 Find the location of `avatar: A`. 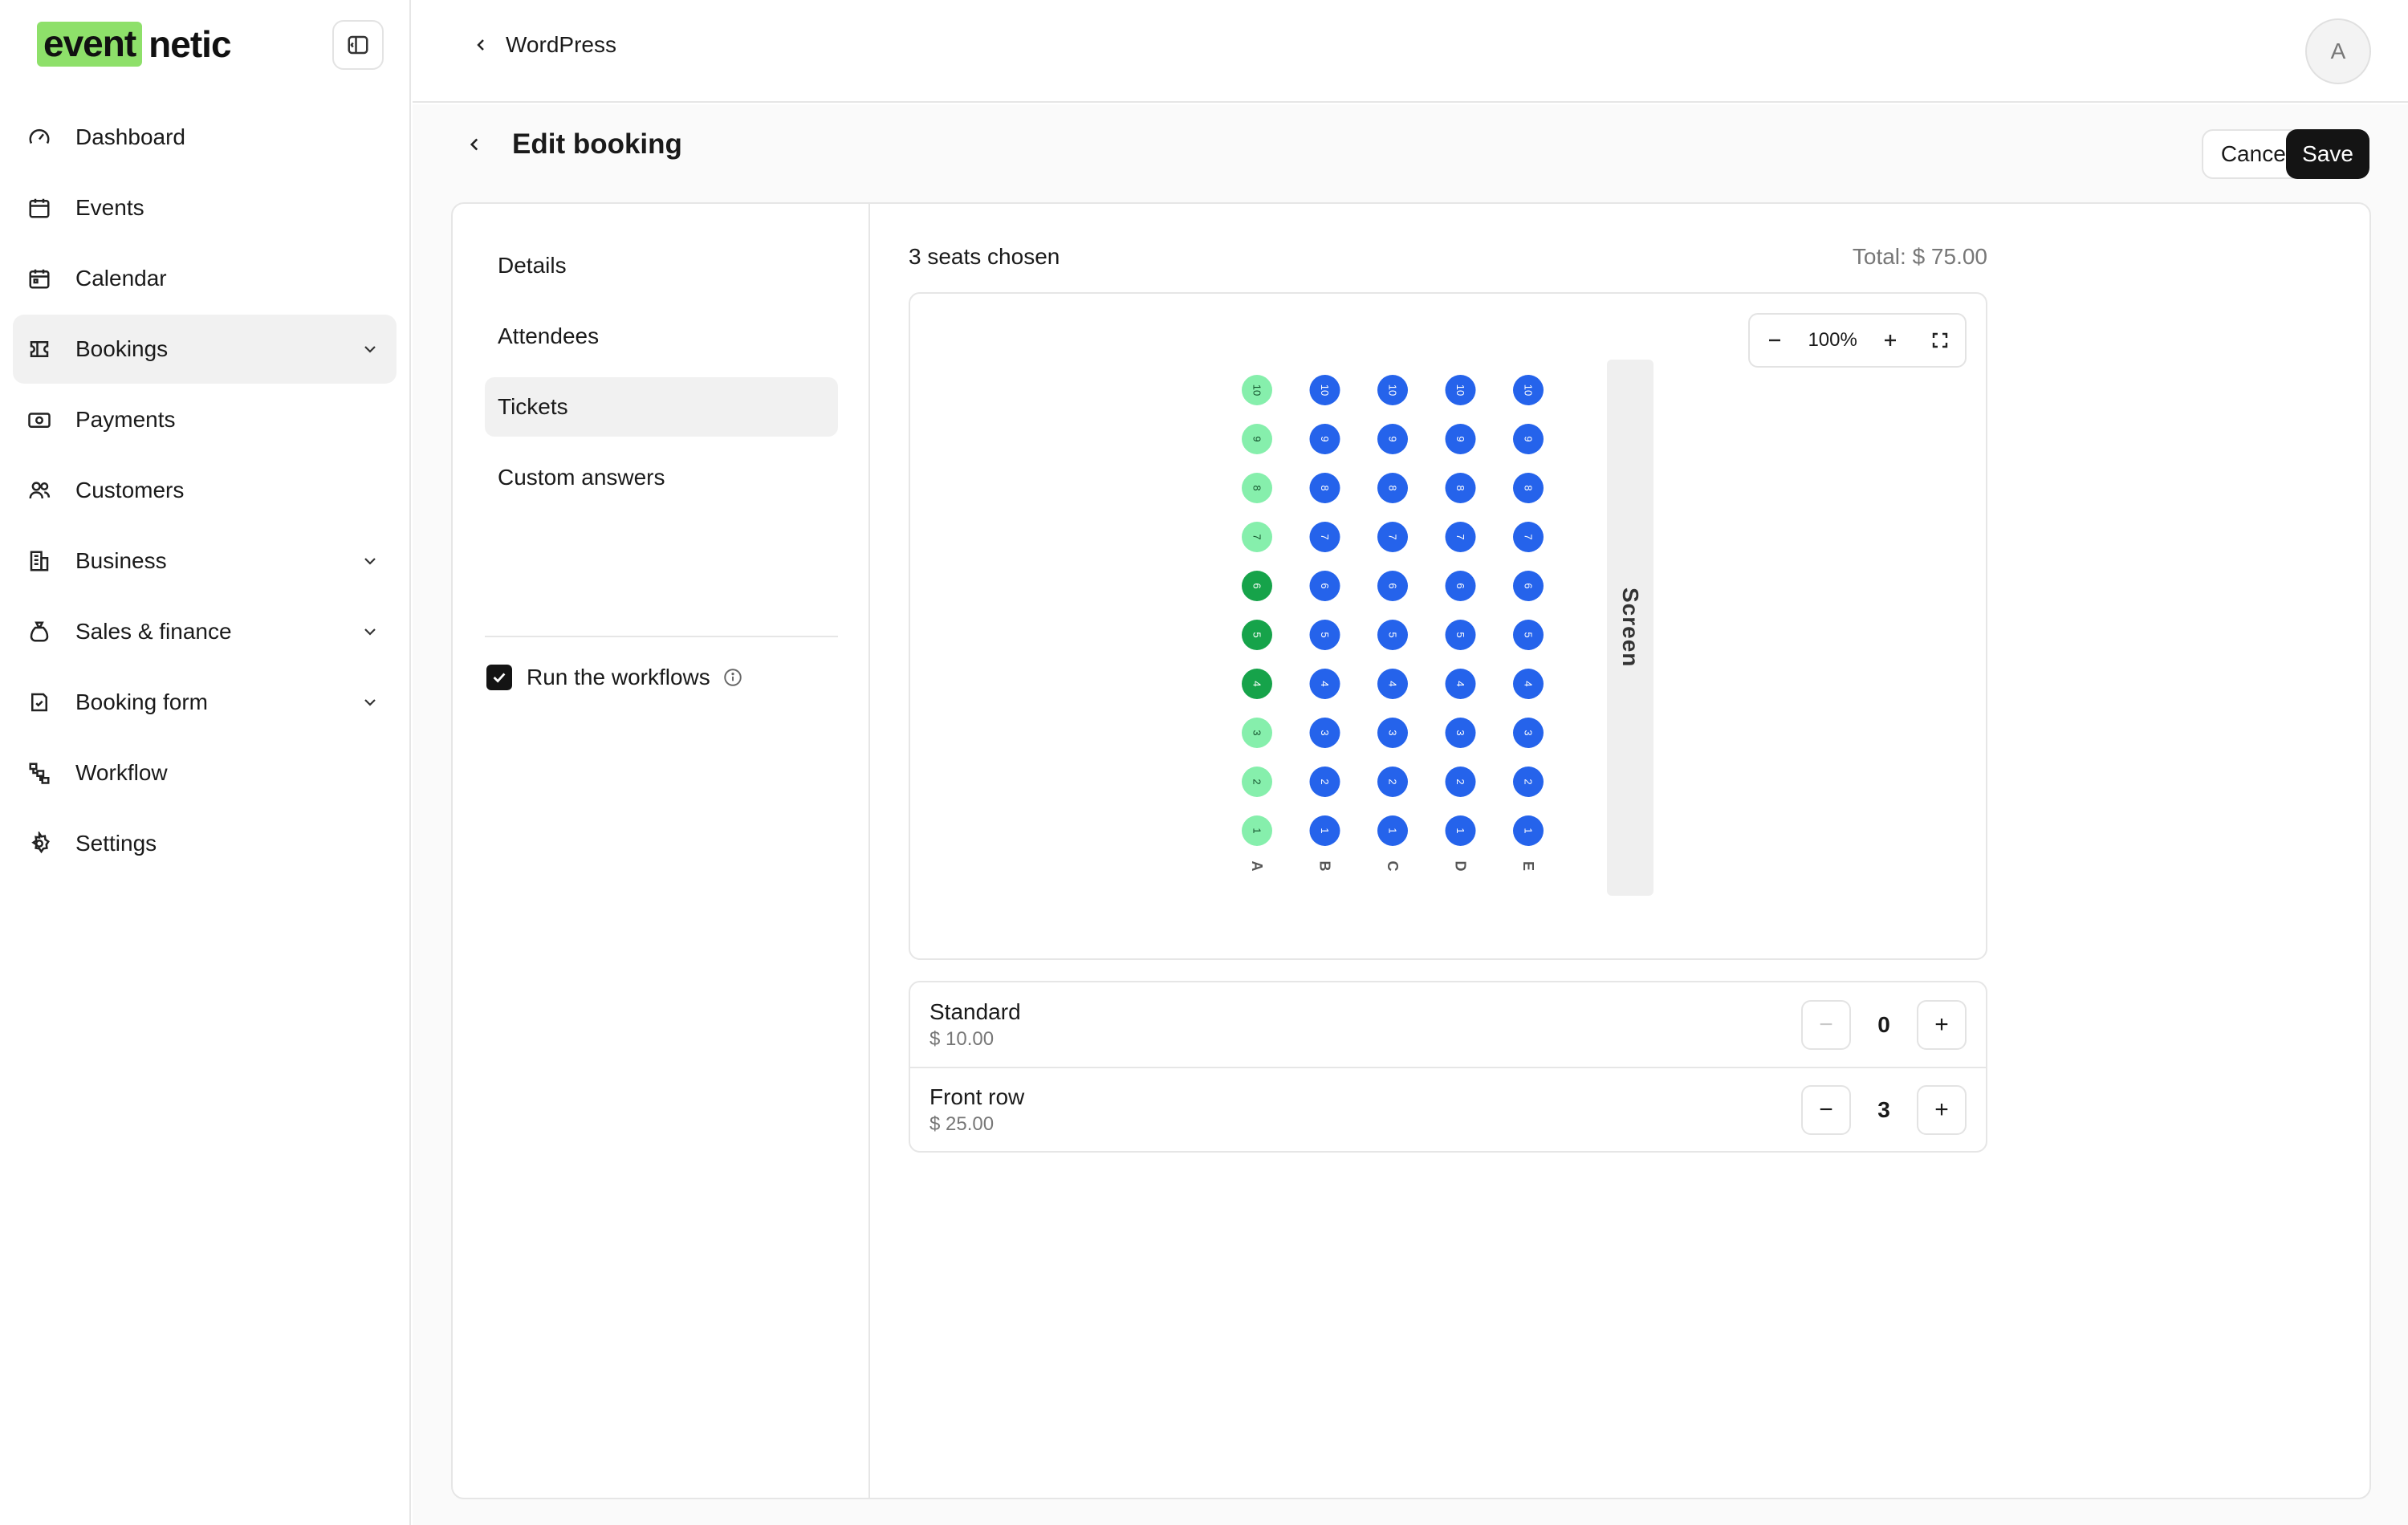

avatar: A is located at coordinates (2338, 51).